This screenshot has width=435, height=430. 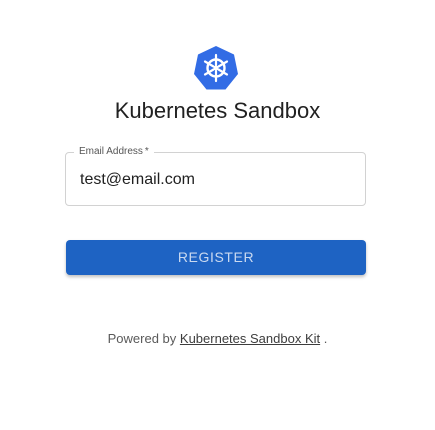 What do you see at coordinates (216, 257) in the screenshot?
I see `register-button: REGISTER` at bounding box center [216, 257].